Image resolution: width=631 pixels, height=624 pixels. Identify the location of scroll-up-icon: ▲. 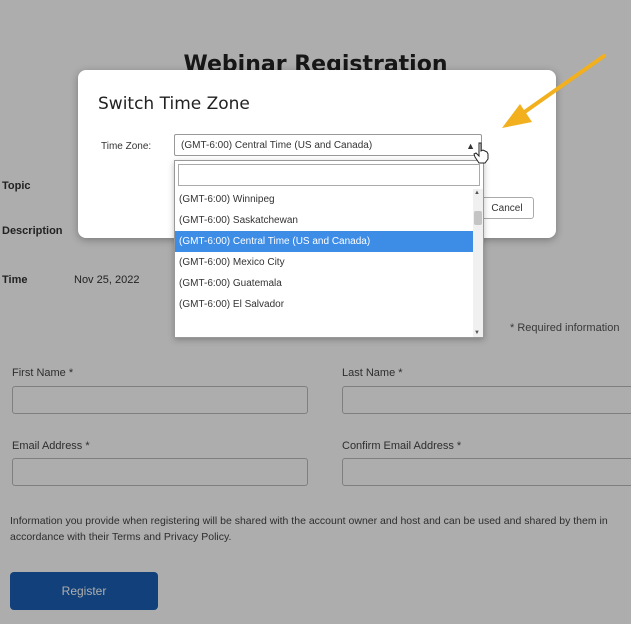
(477, 193).